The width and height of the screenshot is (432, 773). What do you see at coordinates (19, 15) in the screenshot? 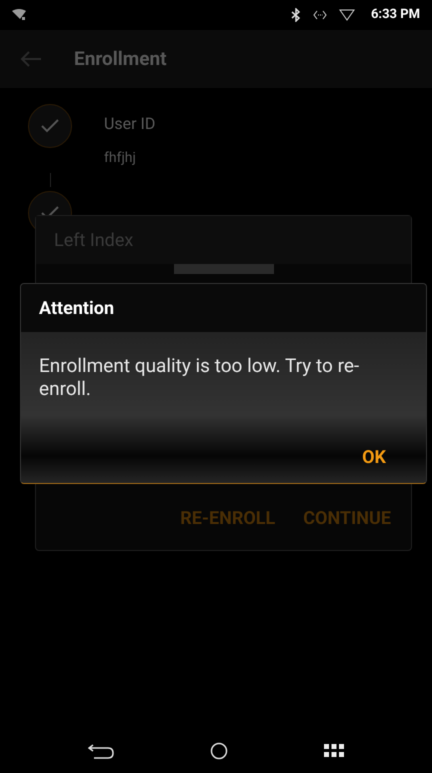
I see `wifi-unknown-icon` at bounding box center [19, 15].